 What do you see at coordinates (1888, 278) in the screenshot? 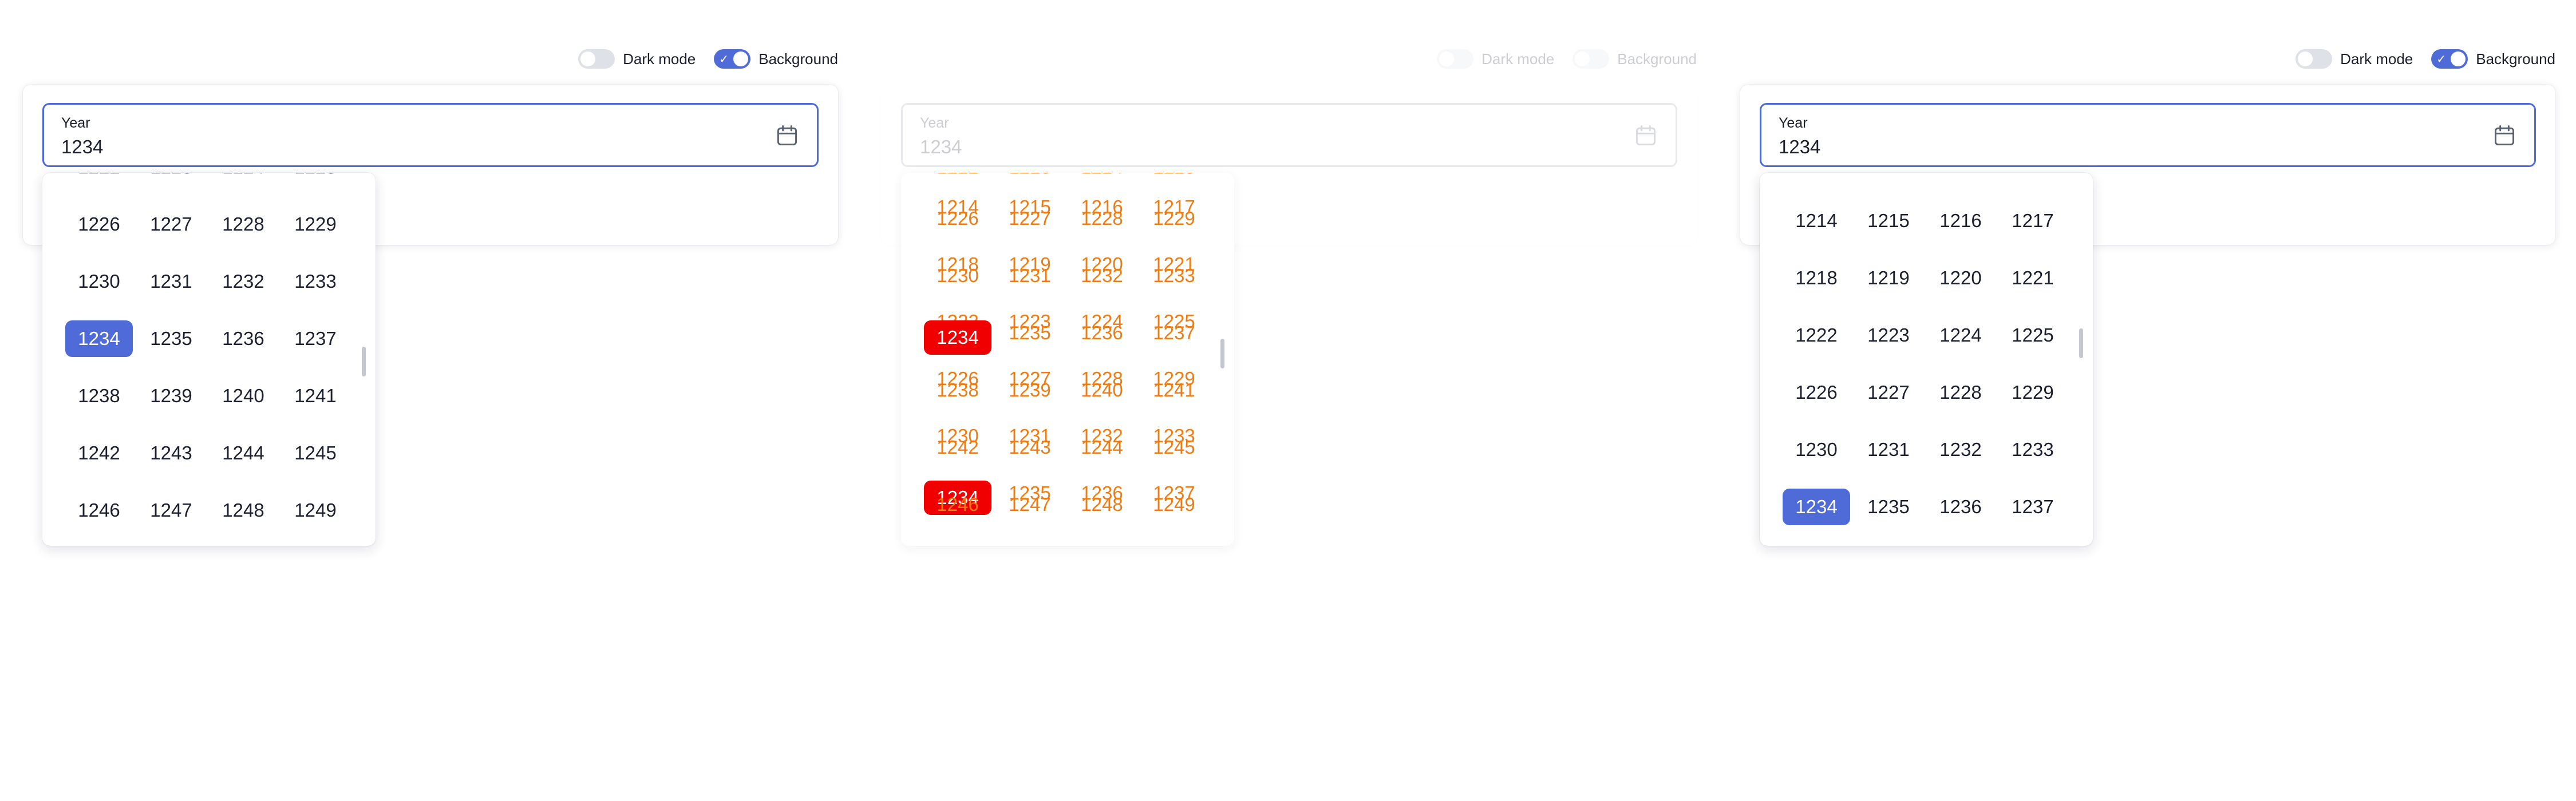
I see `year-option: 1219` at bounding box center [1888, 278].